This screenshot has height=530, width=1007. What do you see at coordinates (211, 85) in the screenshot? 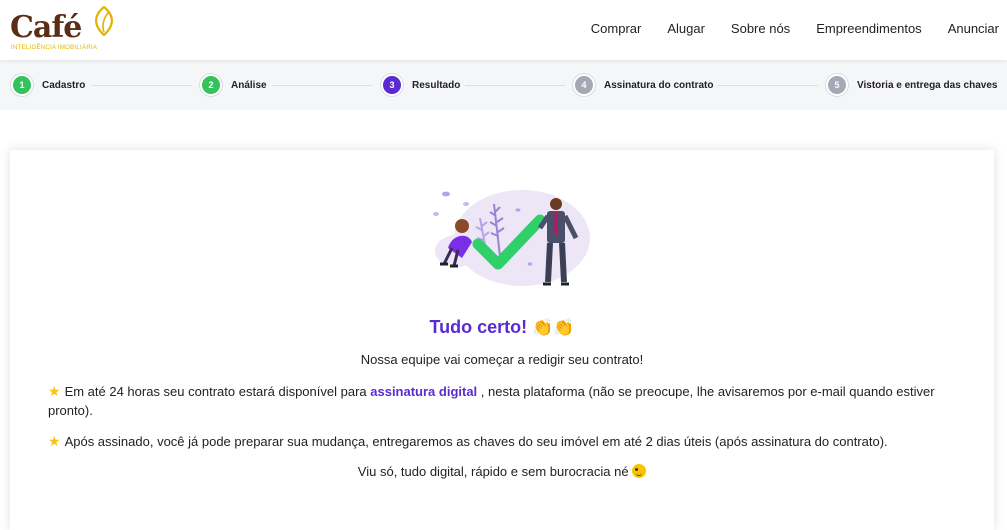
I see `step-number: 2` at bounding box center [211, 85].